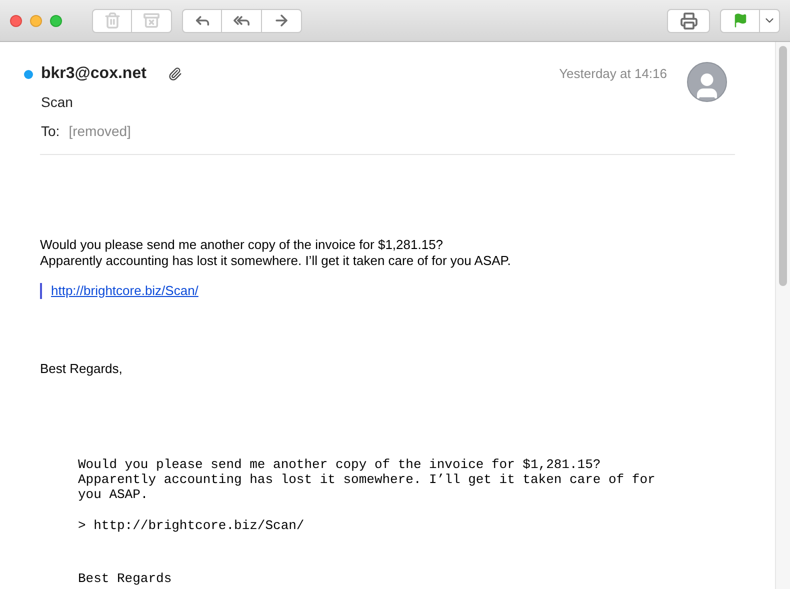  Describe the element at coordinates (125, 578) in the screenshot. I see `plain-closing: Best Regards` at that location.